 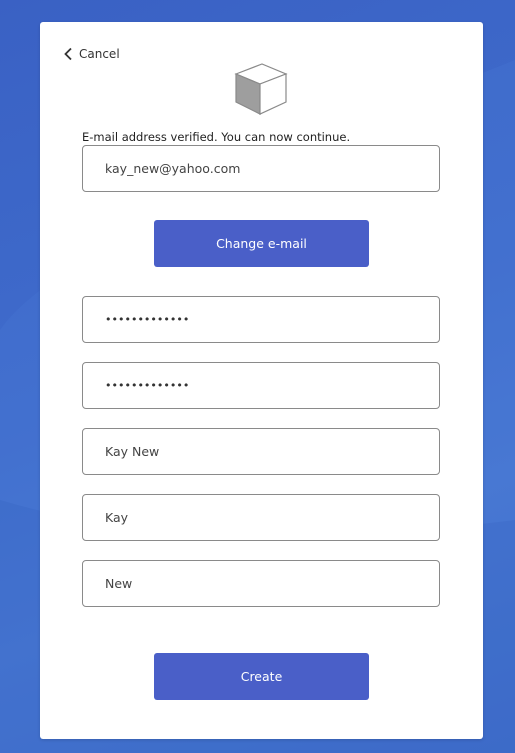 I want to click on confirm-password-field, so click(x=261, y=385).